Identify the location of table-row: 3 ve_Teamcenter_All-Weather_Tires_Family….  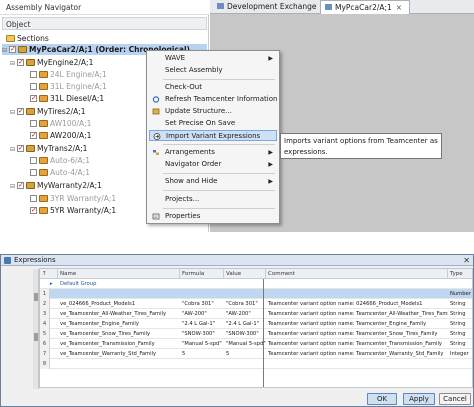
(256, 314).